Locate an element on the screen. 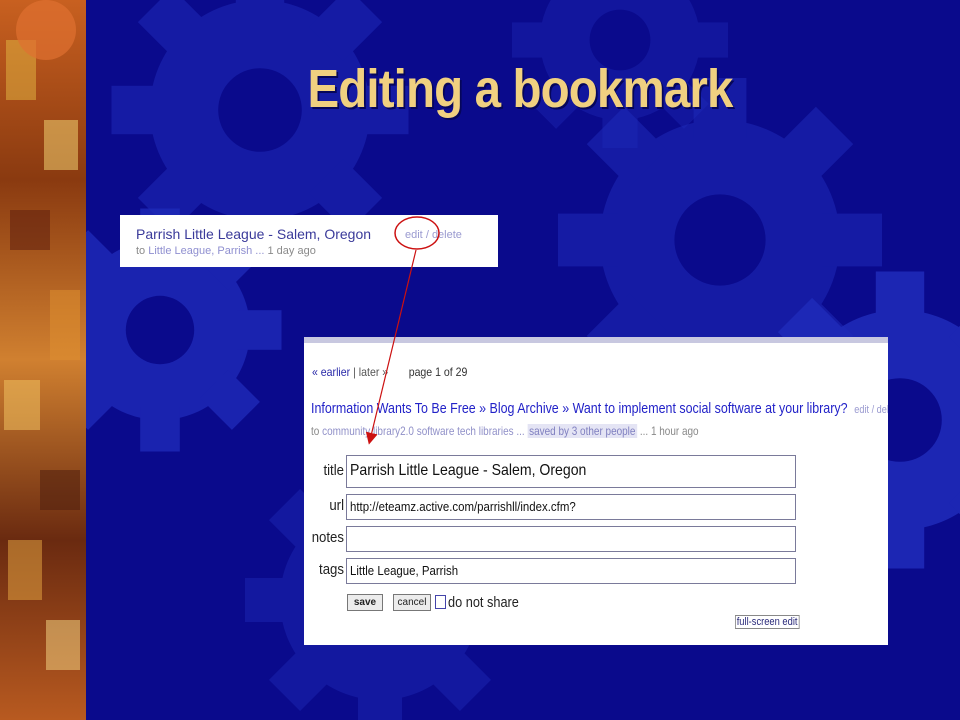  notes-field is located at coordinates (571, 539).